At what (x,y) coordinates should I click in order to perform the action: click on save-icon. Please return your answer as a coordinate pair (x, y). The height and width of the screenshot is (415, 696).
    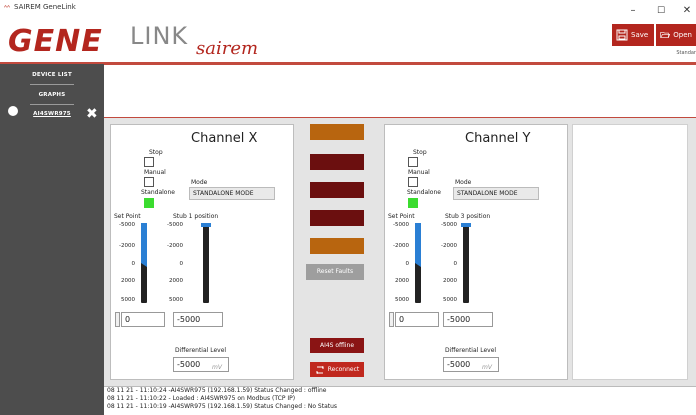
    Looking at the image, I should click on (622, 35).